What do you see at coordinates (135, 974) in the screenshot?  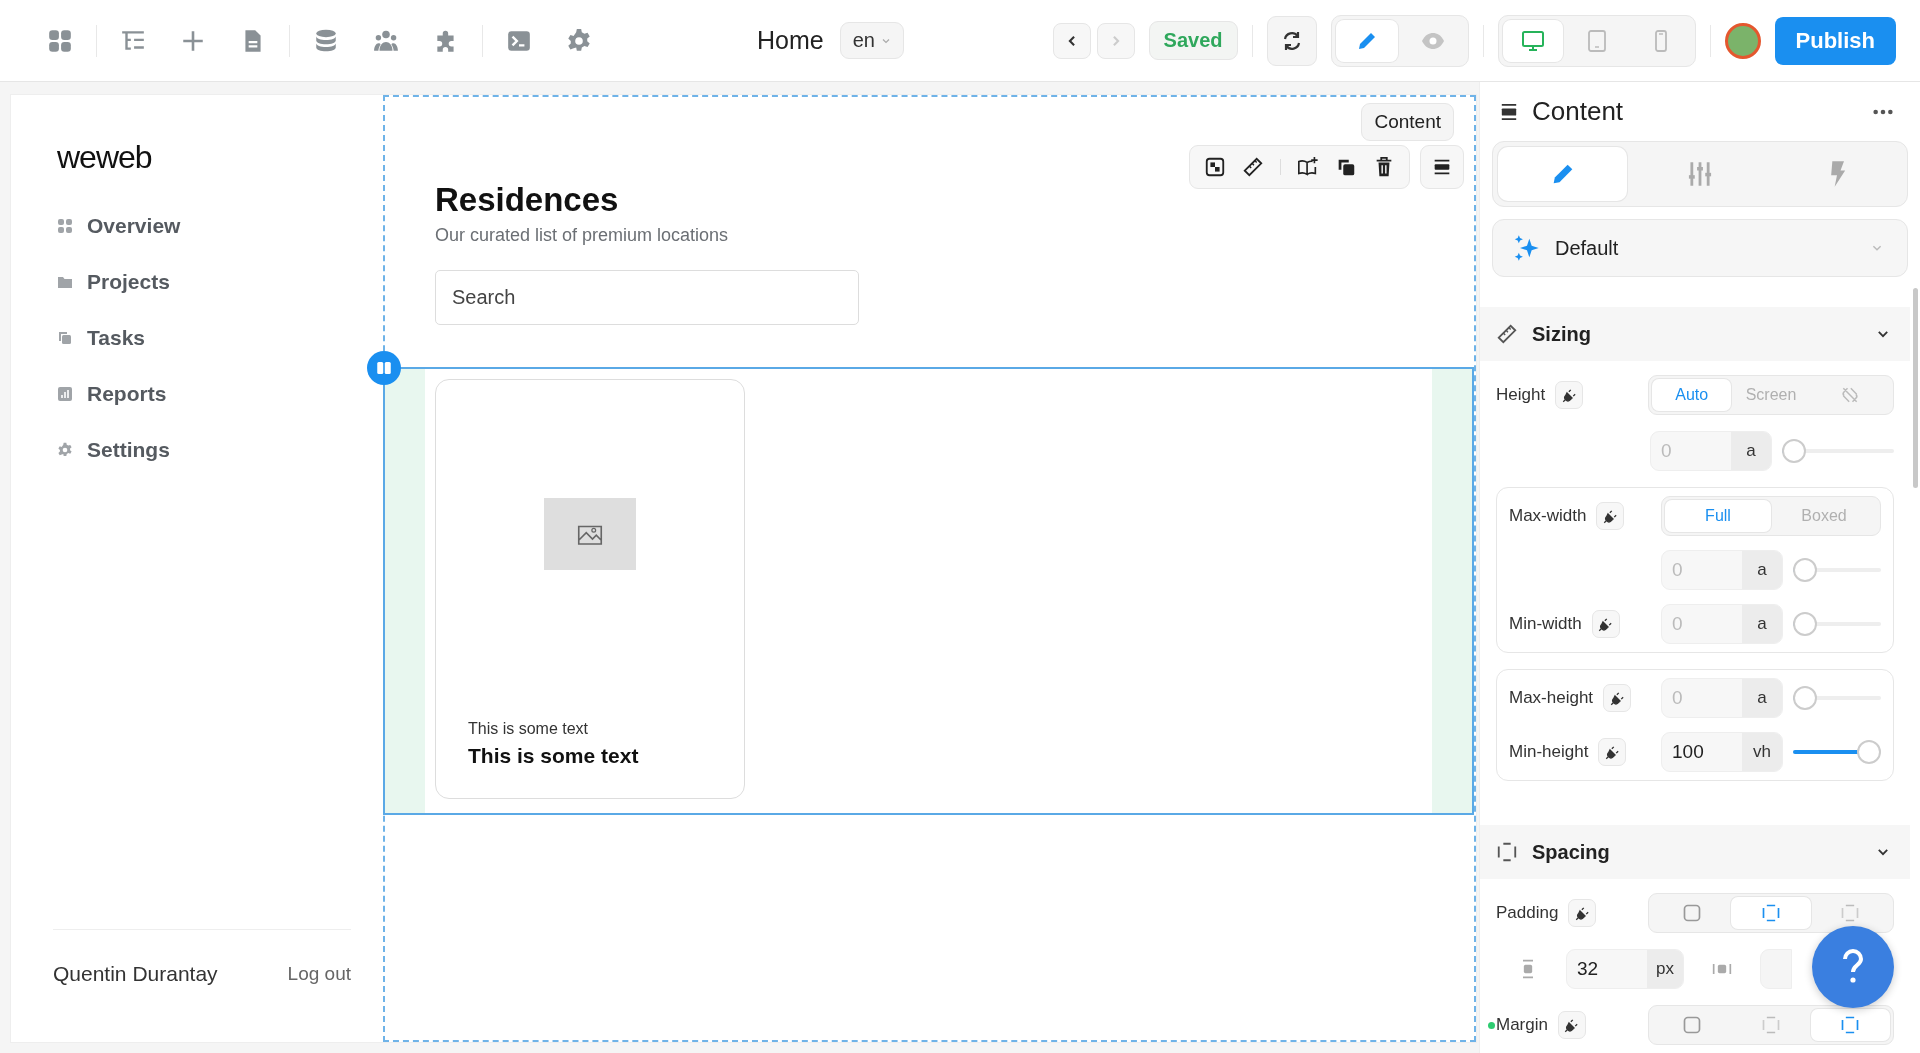 I see `user-name: Quentin Durantay` at bounding box center [135, 974].